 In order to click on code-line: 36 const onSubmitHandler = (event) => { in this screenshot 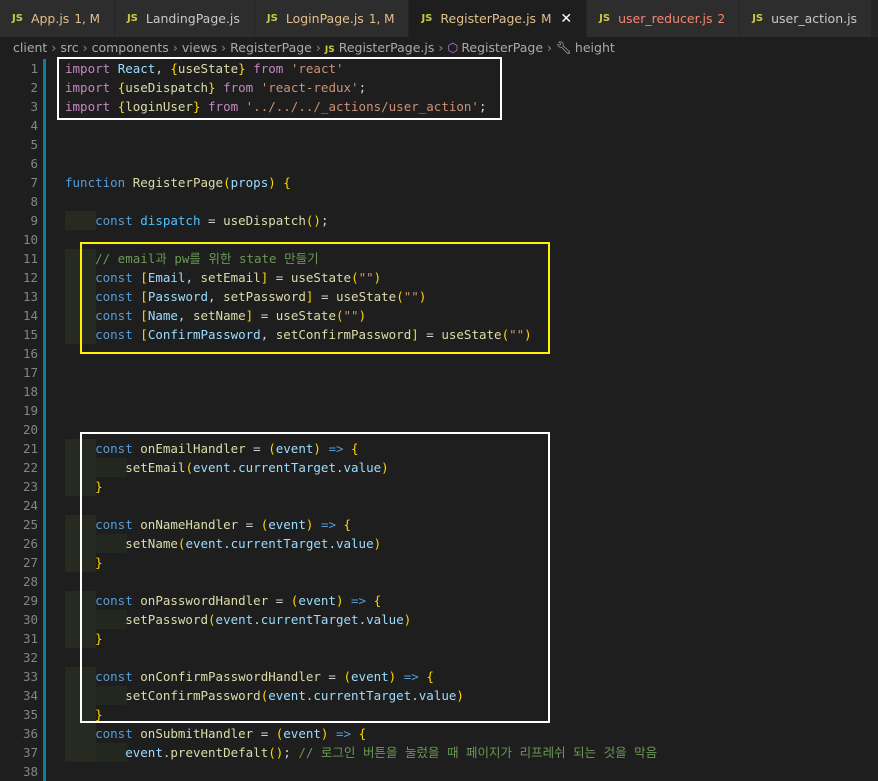, I will do `click(439, 733)`.